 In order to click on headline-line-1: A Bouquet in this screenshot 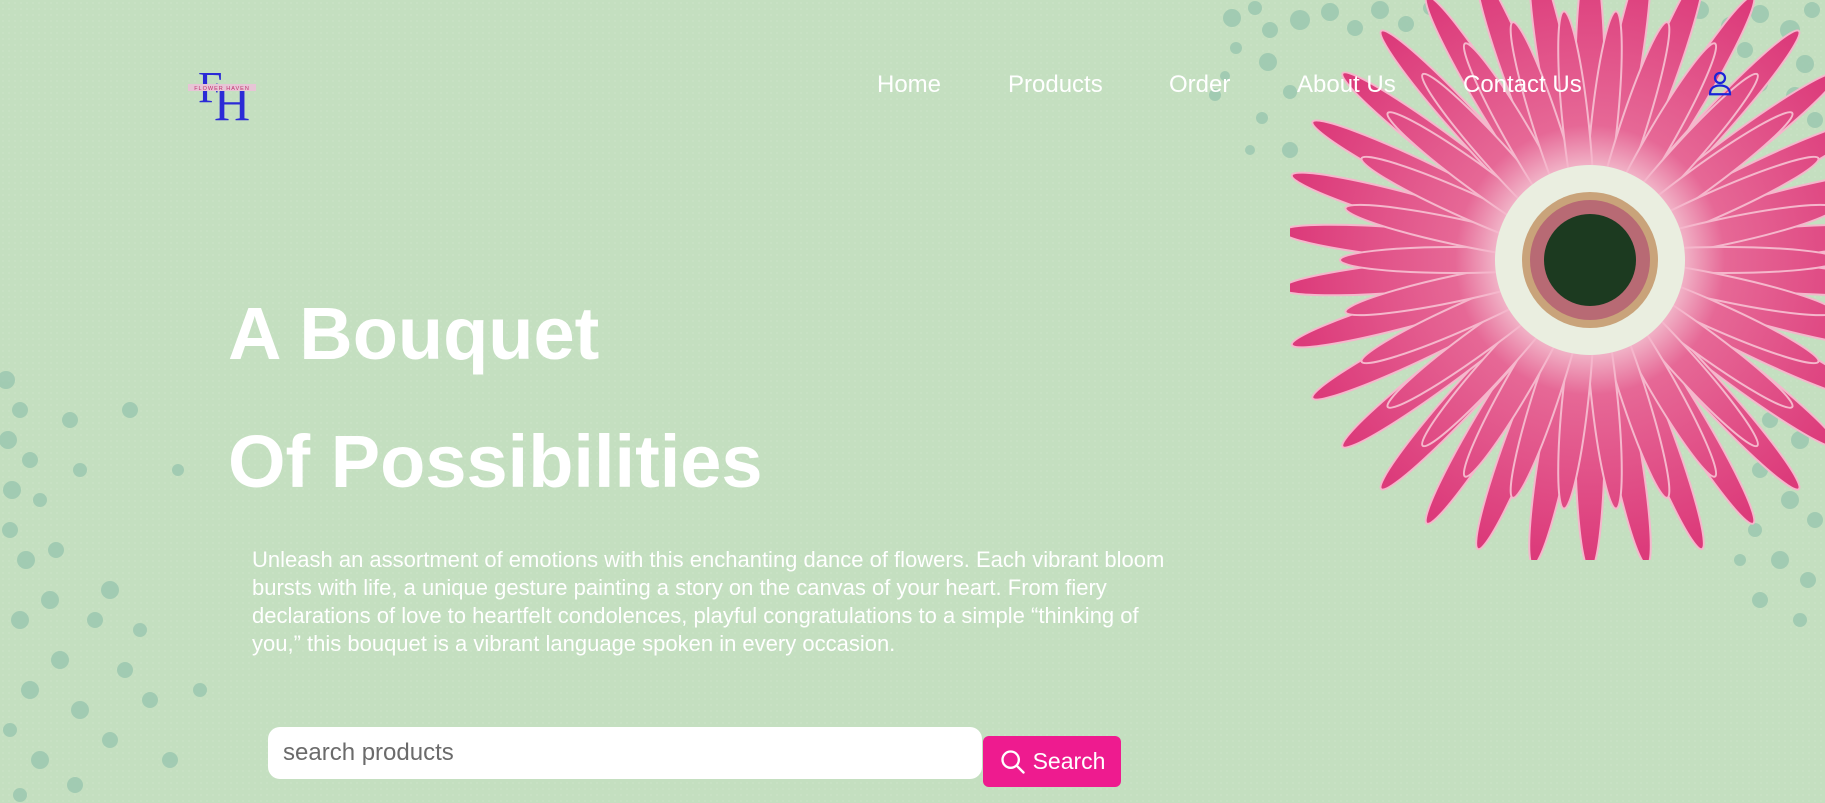, I will do `click(414, 333)`.